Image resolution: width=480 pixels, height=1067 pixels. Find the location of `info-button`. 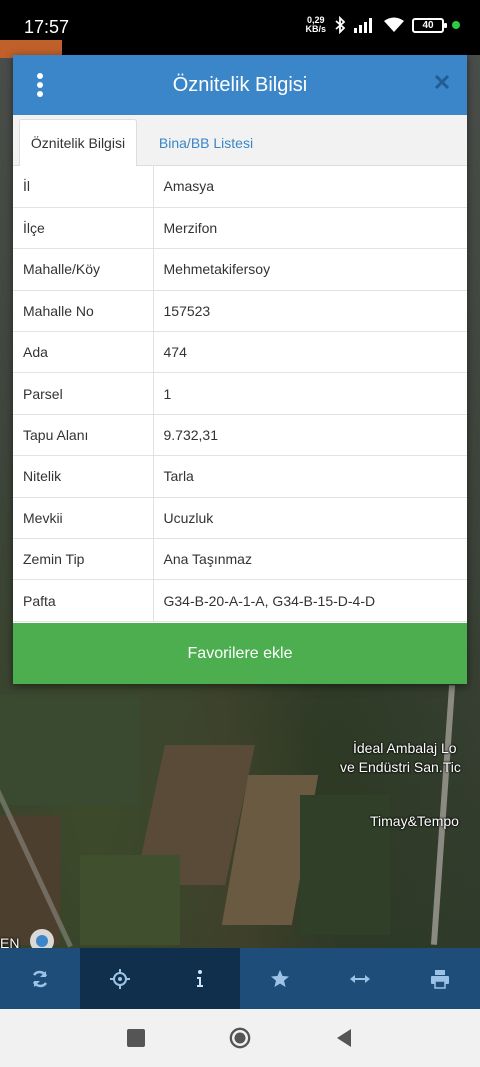

info-button is located at coordinates (200, 978).